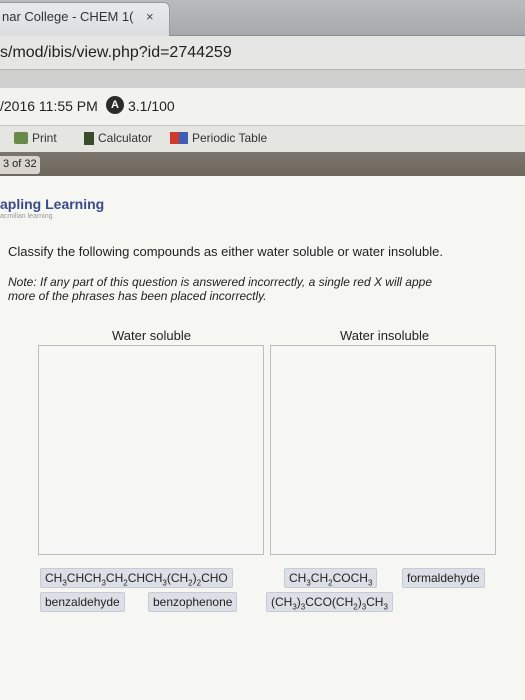 Image resolution: width=525 pixels, height=700 pixels. What do you see at coordinates (89, 138) in the screenshot?
I see `calculator-icon` at bounding box center [89, 138].